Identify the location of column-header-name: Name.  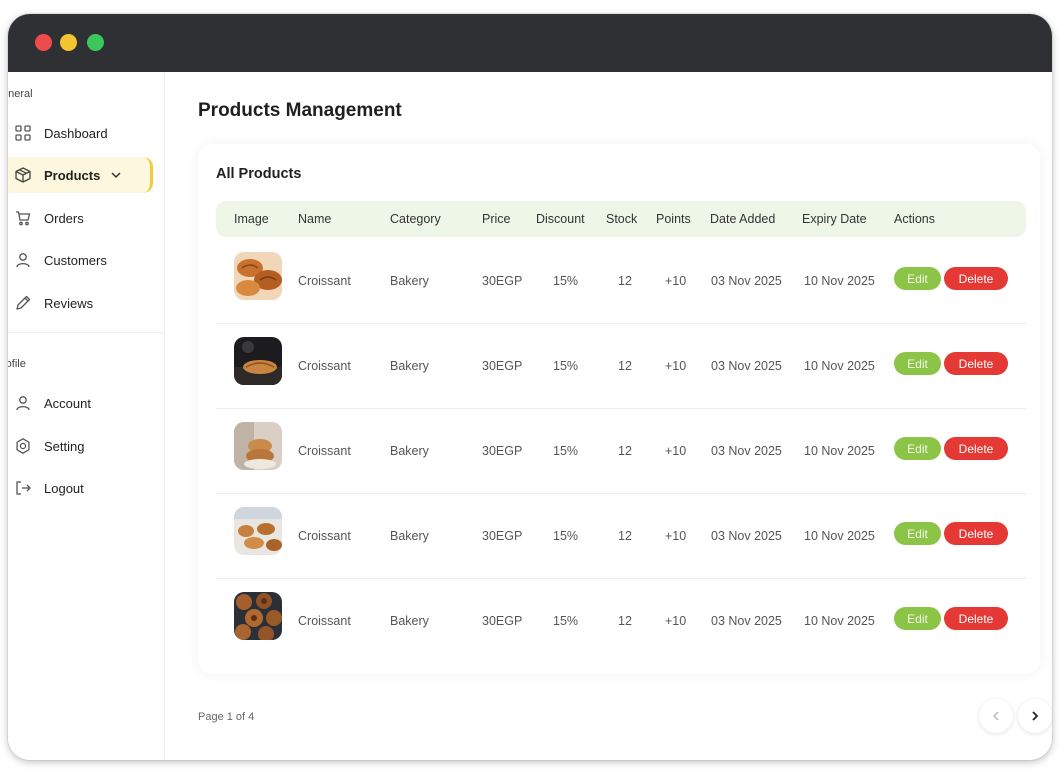
(315, 219).